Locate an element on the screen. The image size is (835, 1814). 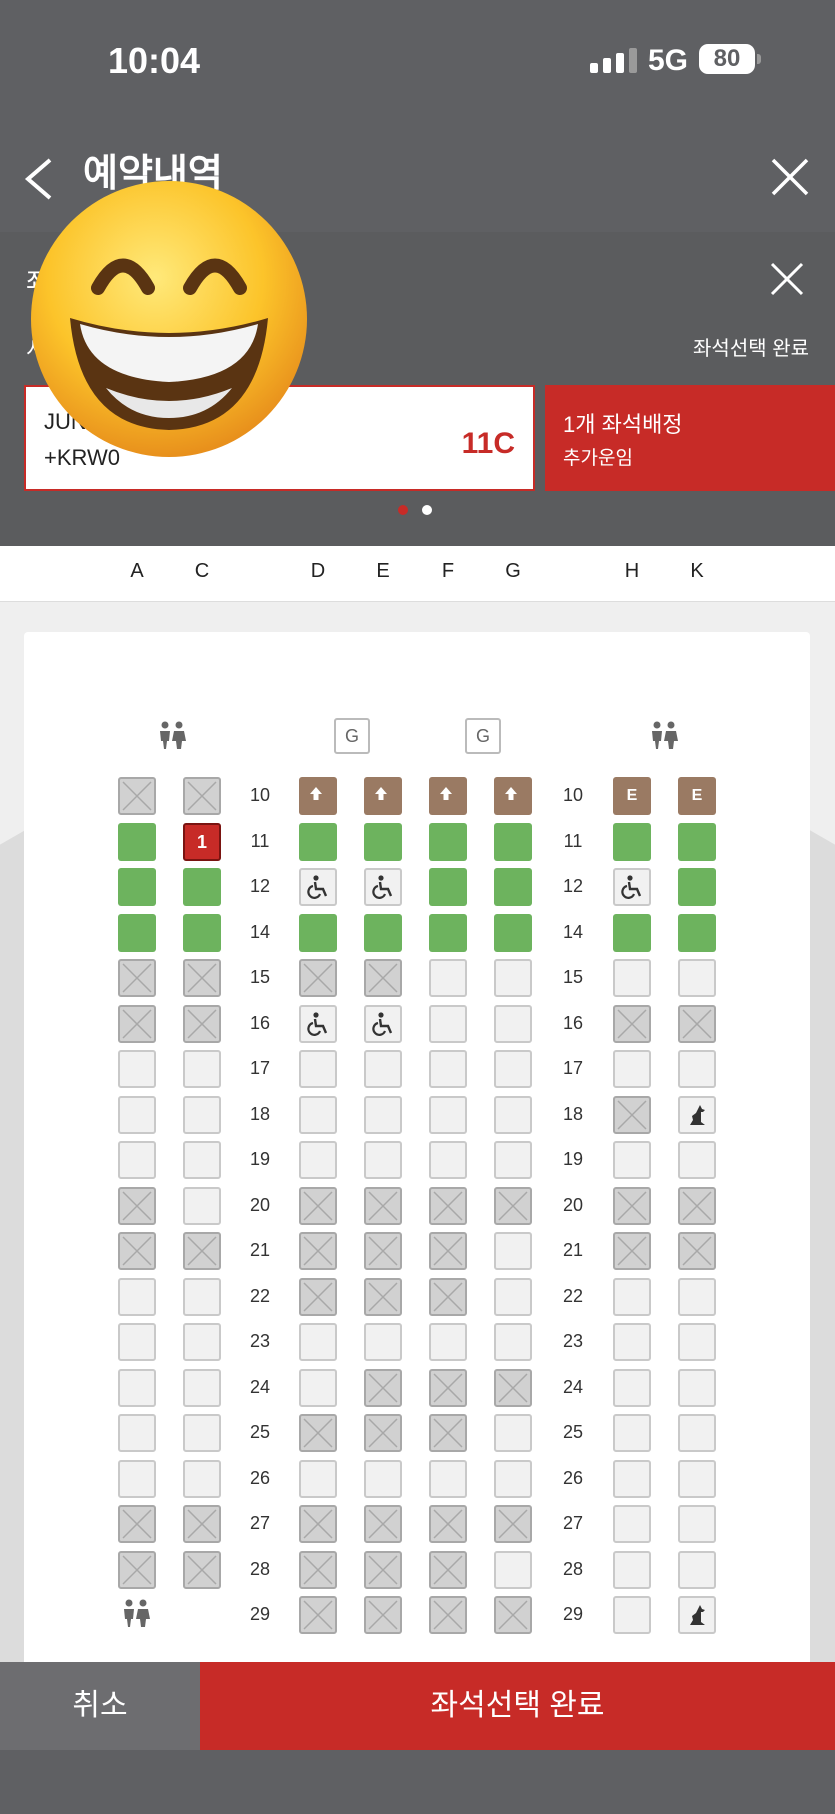
seat-assign-card: 1개 좌석배정 추가운임 is located at coordinates (690, 438).